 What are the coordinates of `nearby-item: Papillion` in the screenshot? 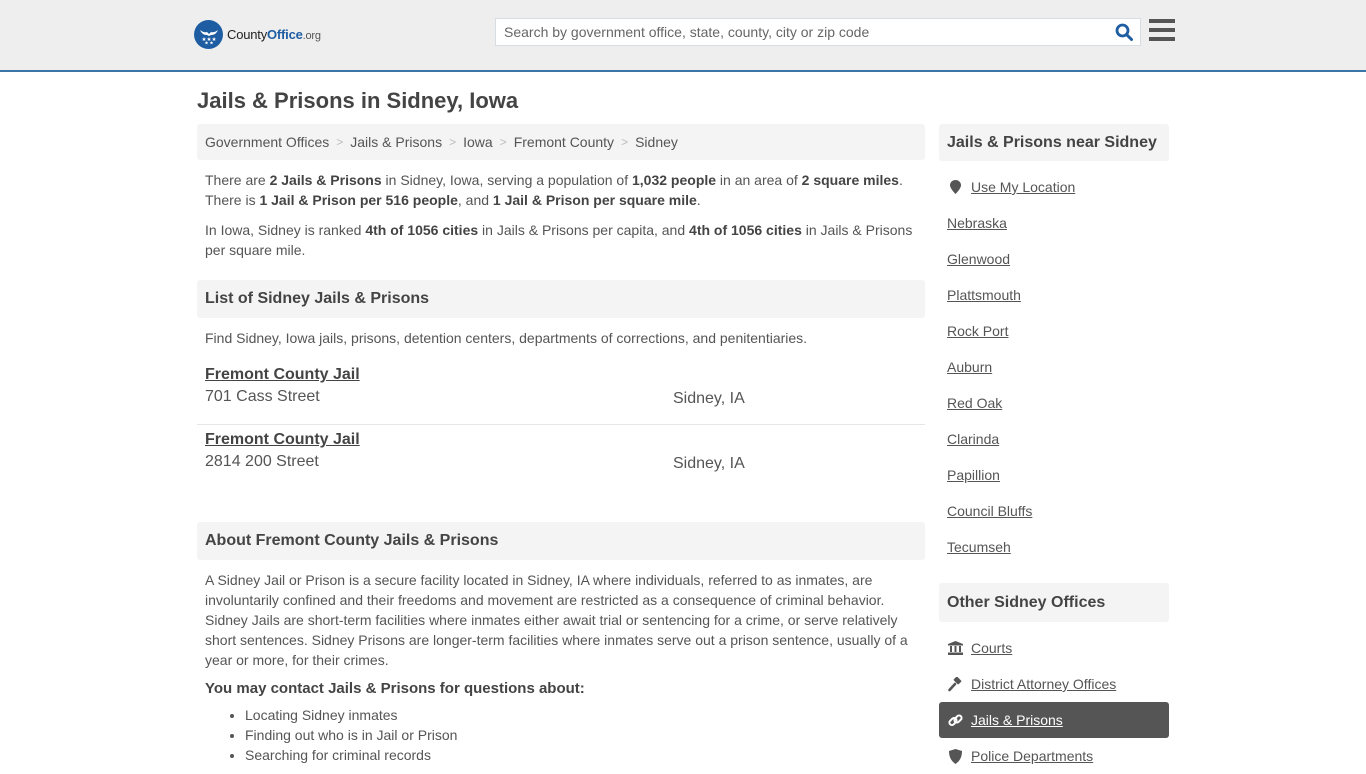 It's located at (1054, 475).